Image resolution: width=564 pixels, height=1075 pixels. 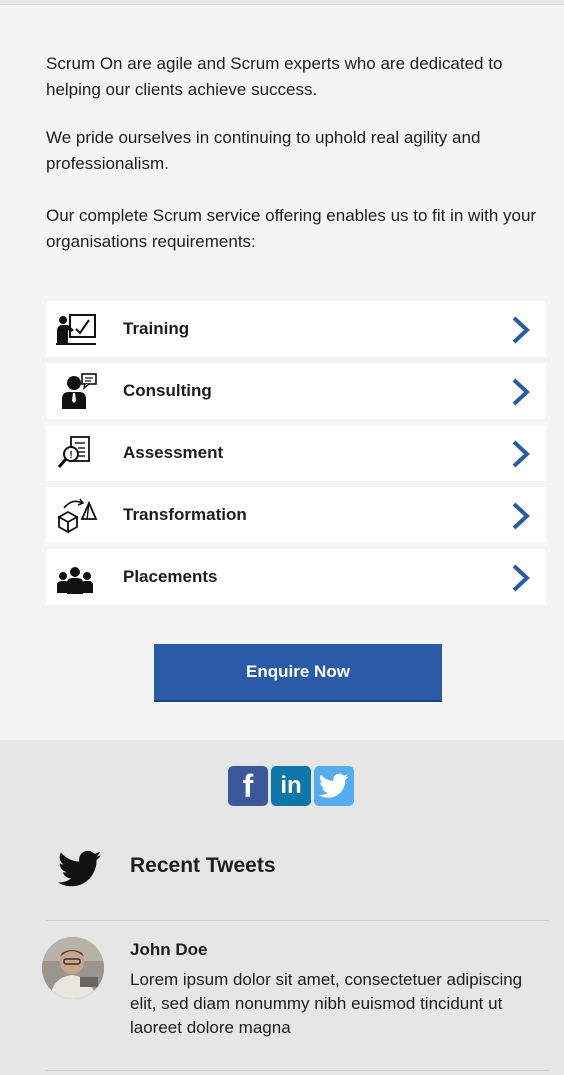 I want to click on transformation-icon, so click(x=77, y=516).